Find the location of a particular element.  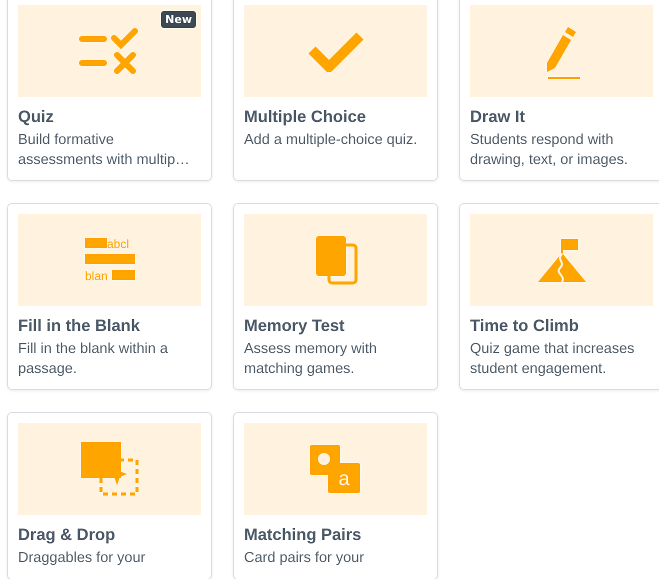

activity-card: Multiple Choice Add a multiple-choice quiz. is located at coordinates (335, 90).